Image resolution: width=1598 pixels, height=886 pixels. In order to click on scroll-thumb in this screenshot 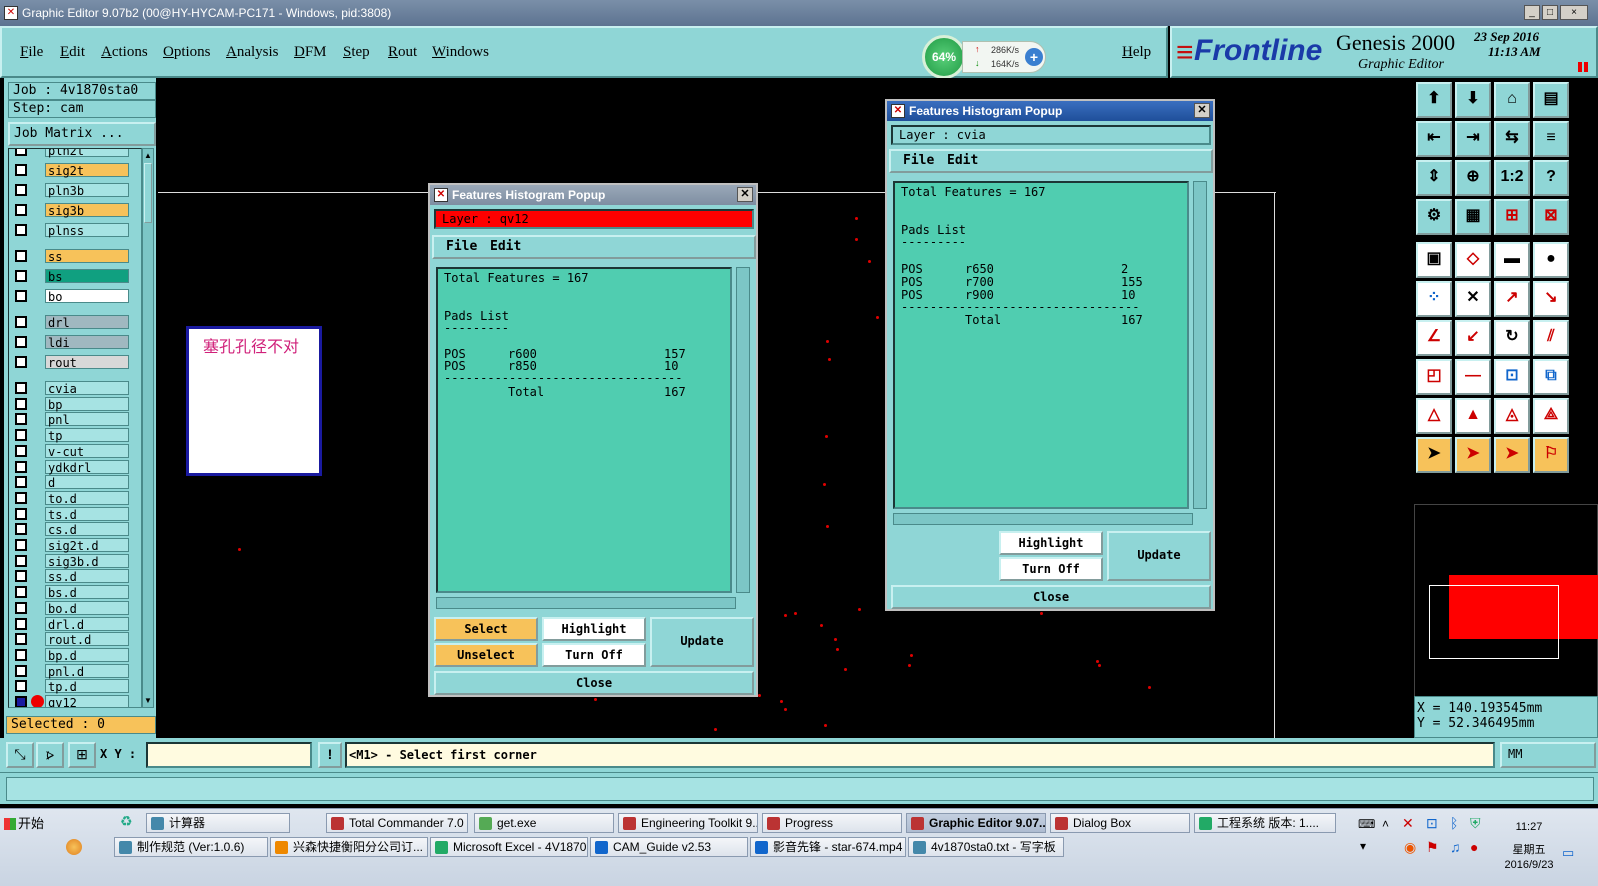, I will do `click(148, 193)`.